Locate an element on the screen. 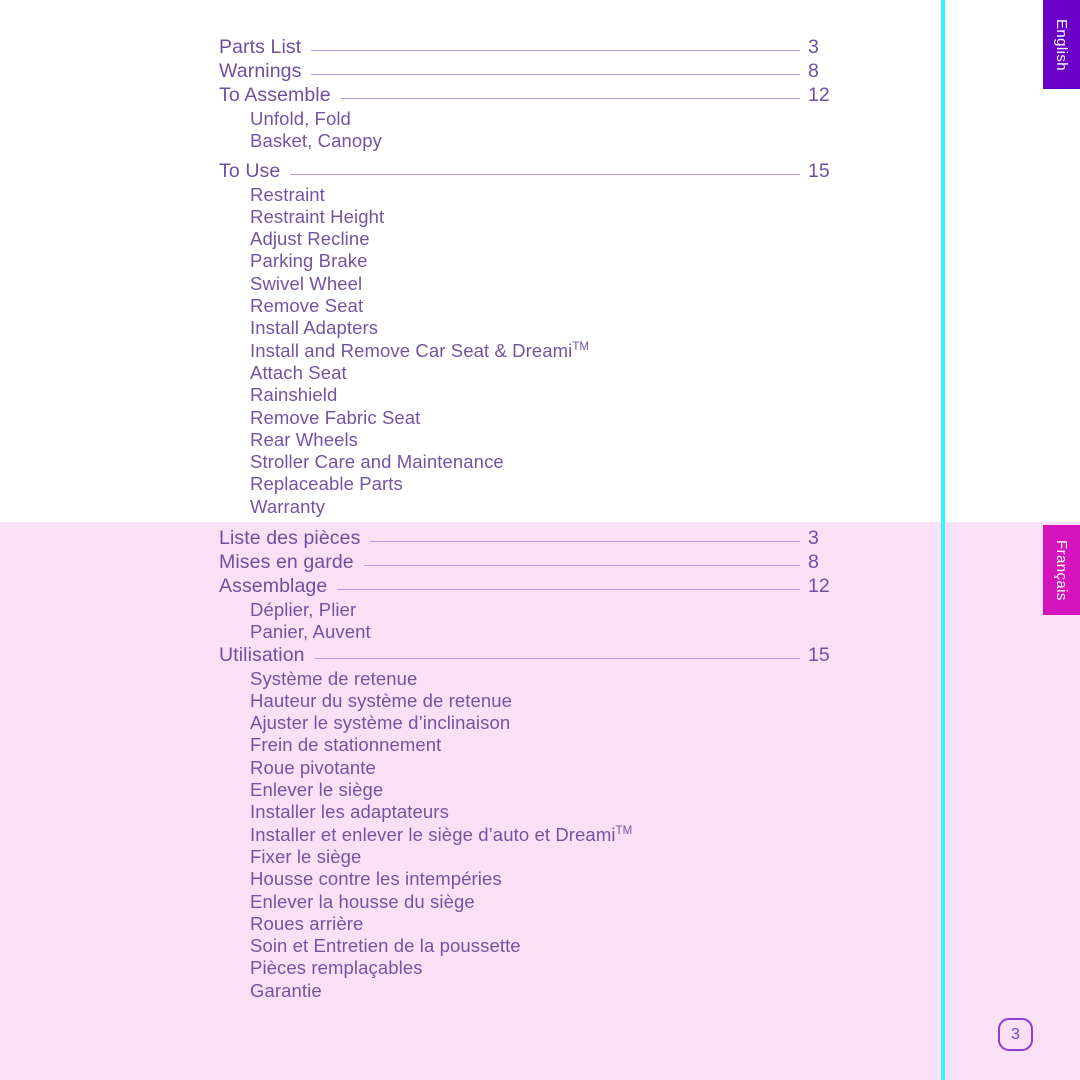 This screenshot has width=1080, height=1080. toc-entry-sub: Pièces remplaçables is located at coordinates (526, 968).